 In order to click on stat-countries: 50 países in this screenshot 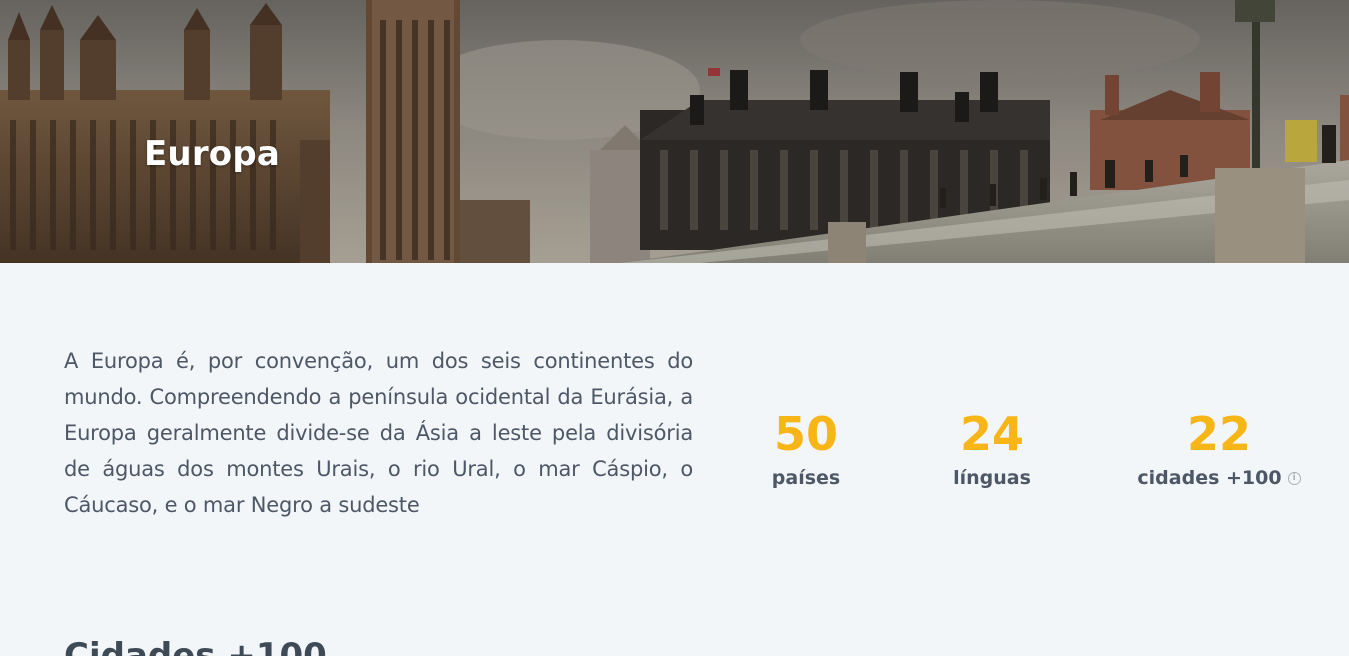, I will do `click(806, 449)`.